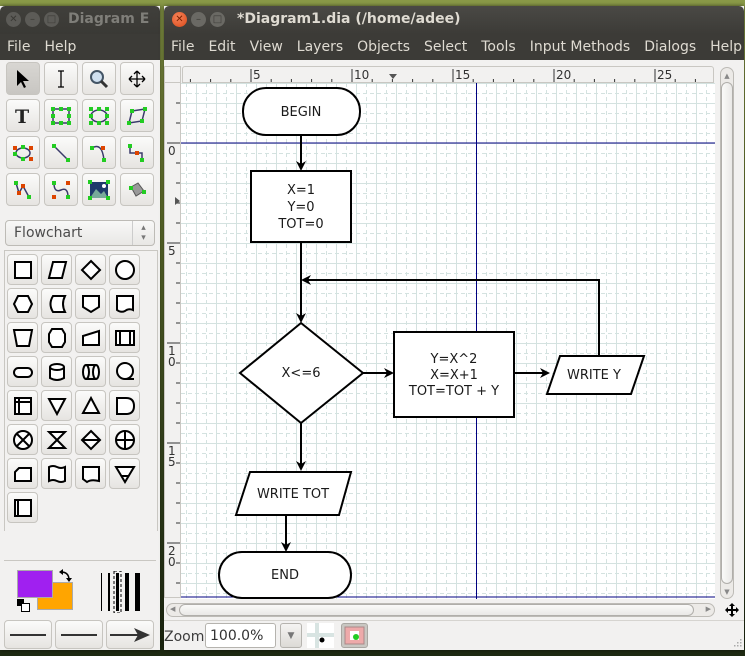 This screenshot has width=745, height=656. I want to click on line-style-selector, so click(79, 634).